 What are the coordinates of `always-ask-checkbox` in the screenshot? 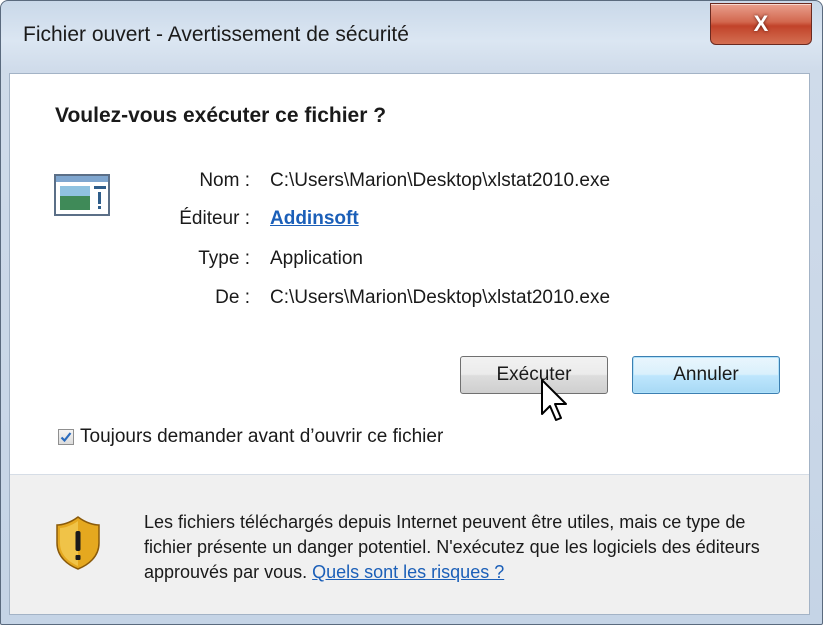 It's located at (66, 437).